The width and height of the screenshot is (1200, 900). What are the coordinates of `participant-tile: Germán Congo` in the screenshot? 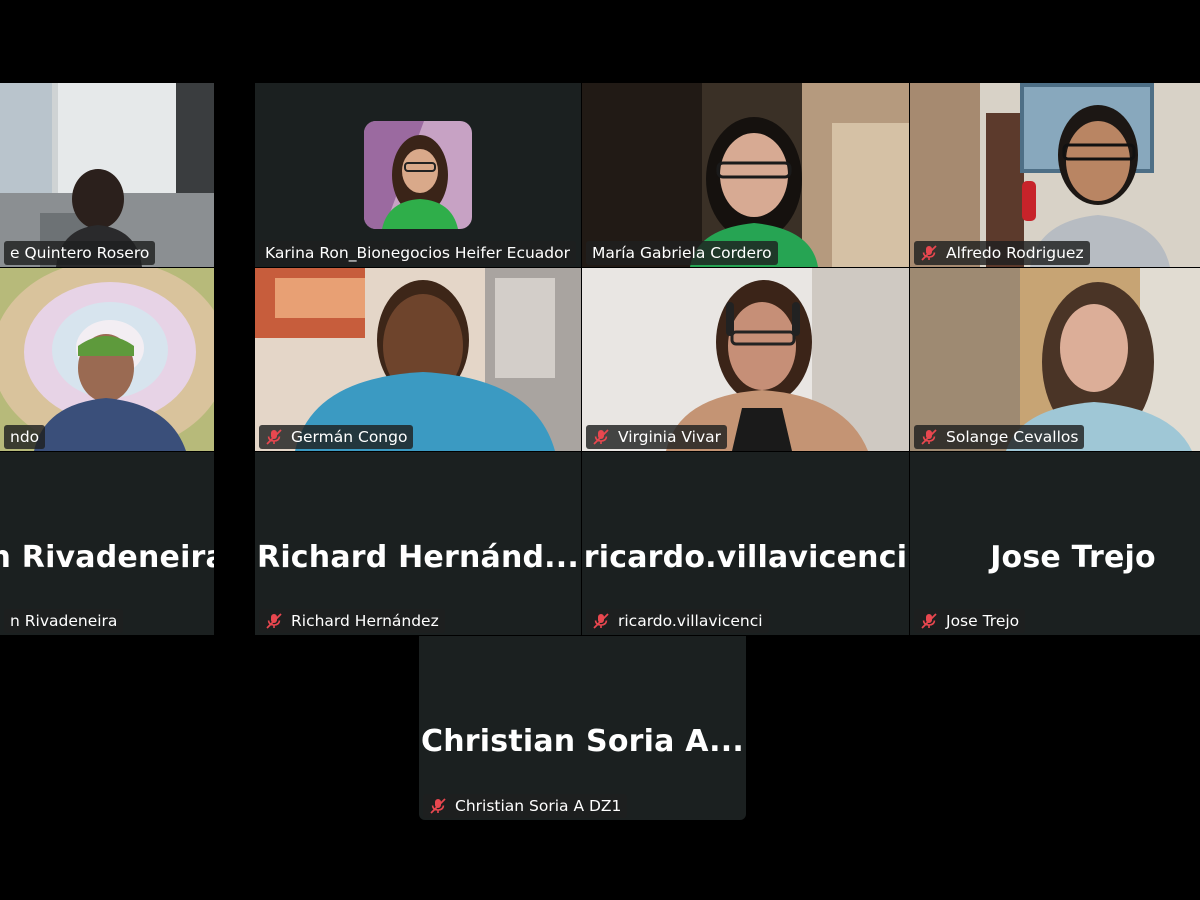 It's located at (418, 359).